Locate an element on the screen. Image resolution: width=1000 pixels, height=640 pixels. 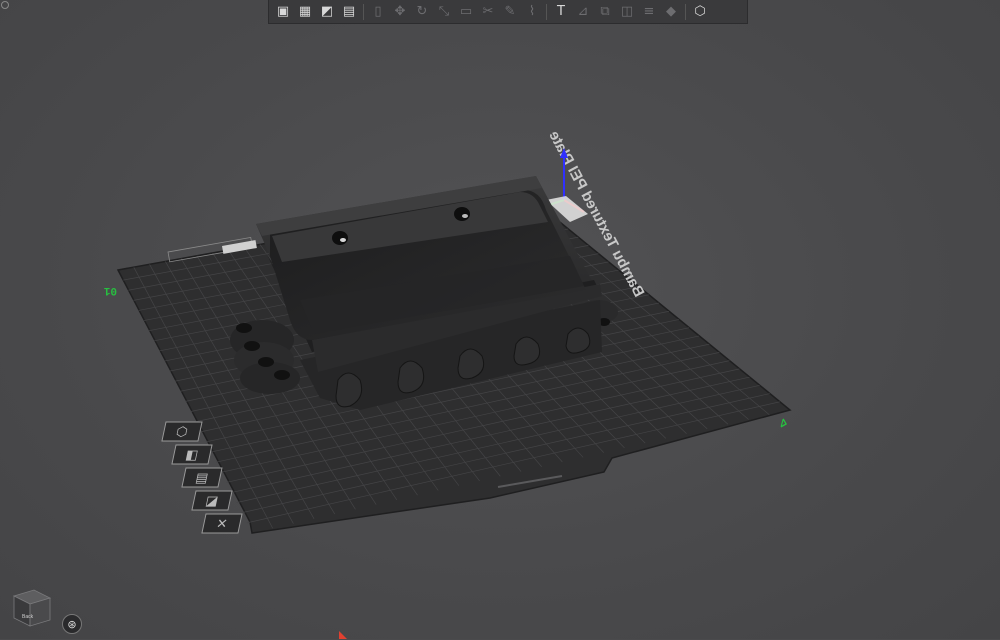
delete-plate-icon: ✕ is located at coordinates (222, 523).